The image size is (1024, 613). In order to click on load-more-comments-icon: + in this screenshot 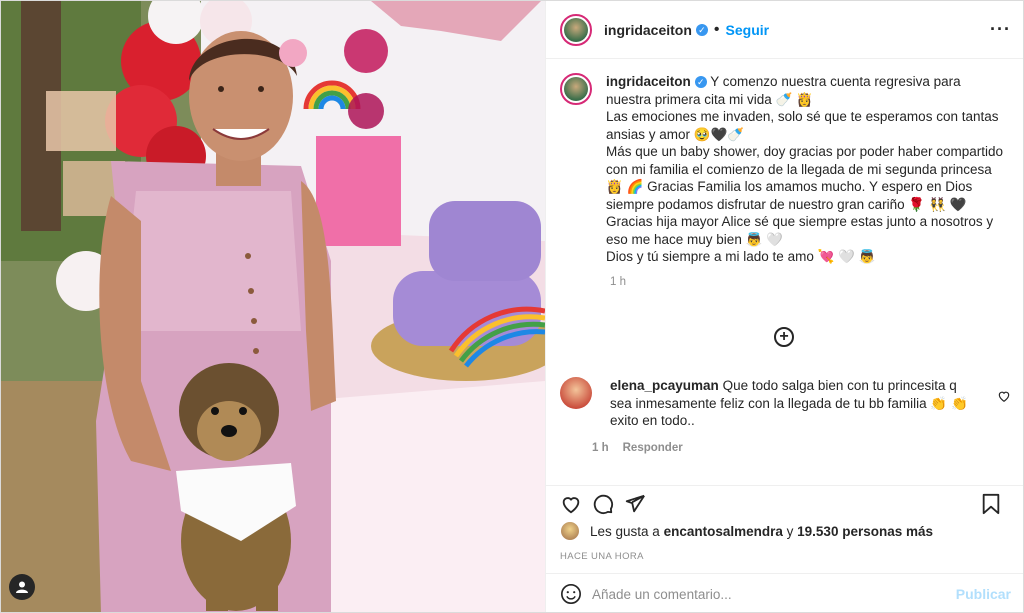, I will do `click(784, 337)`.